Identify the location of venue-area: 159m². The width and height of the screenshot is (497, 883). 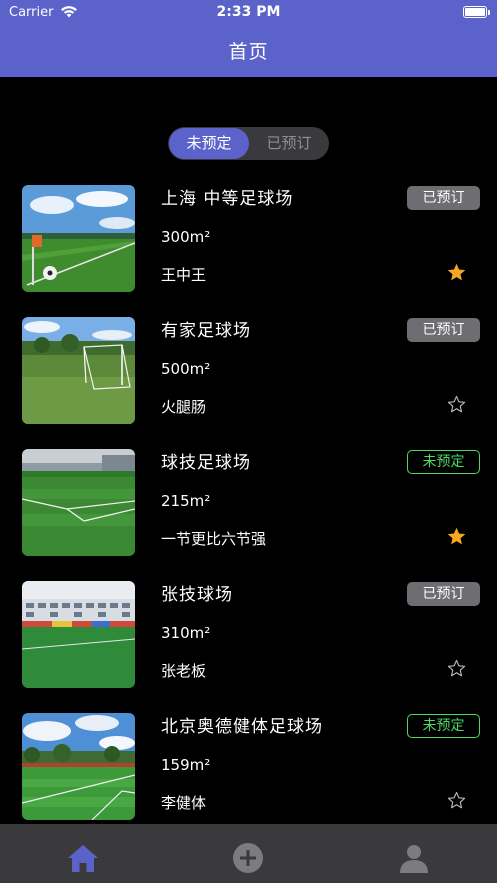
(186, 765).